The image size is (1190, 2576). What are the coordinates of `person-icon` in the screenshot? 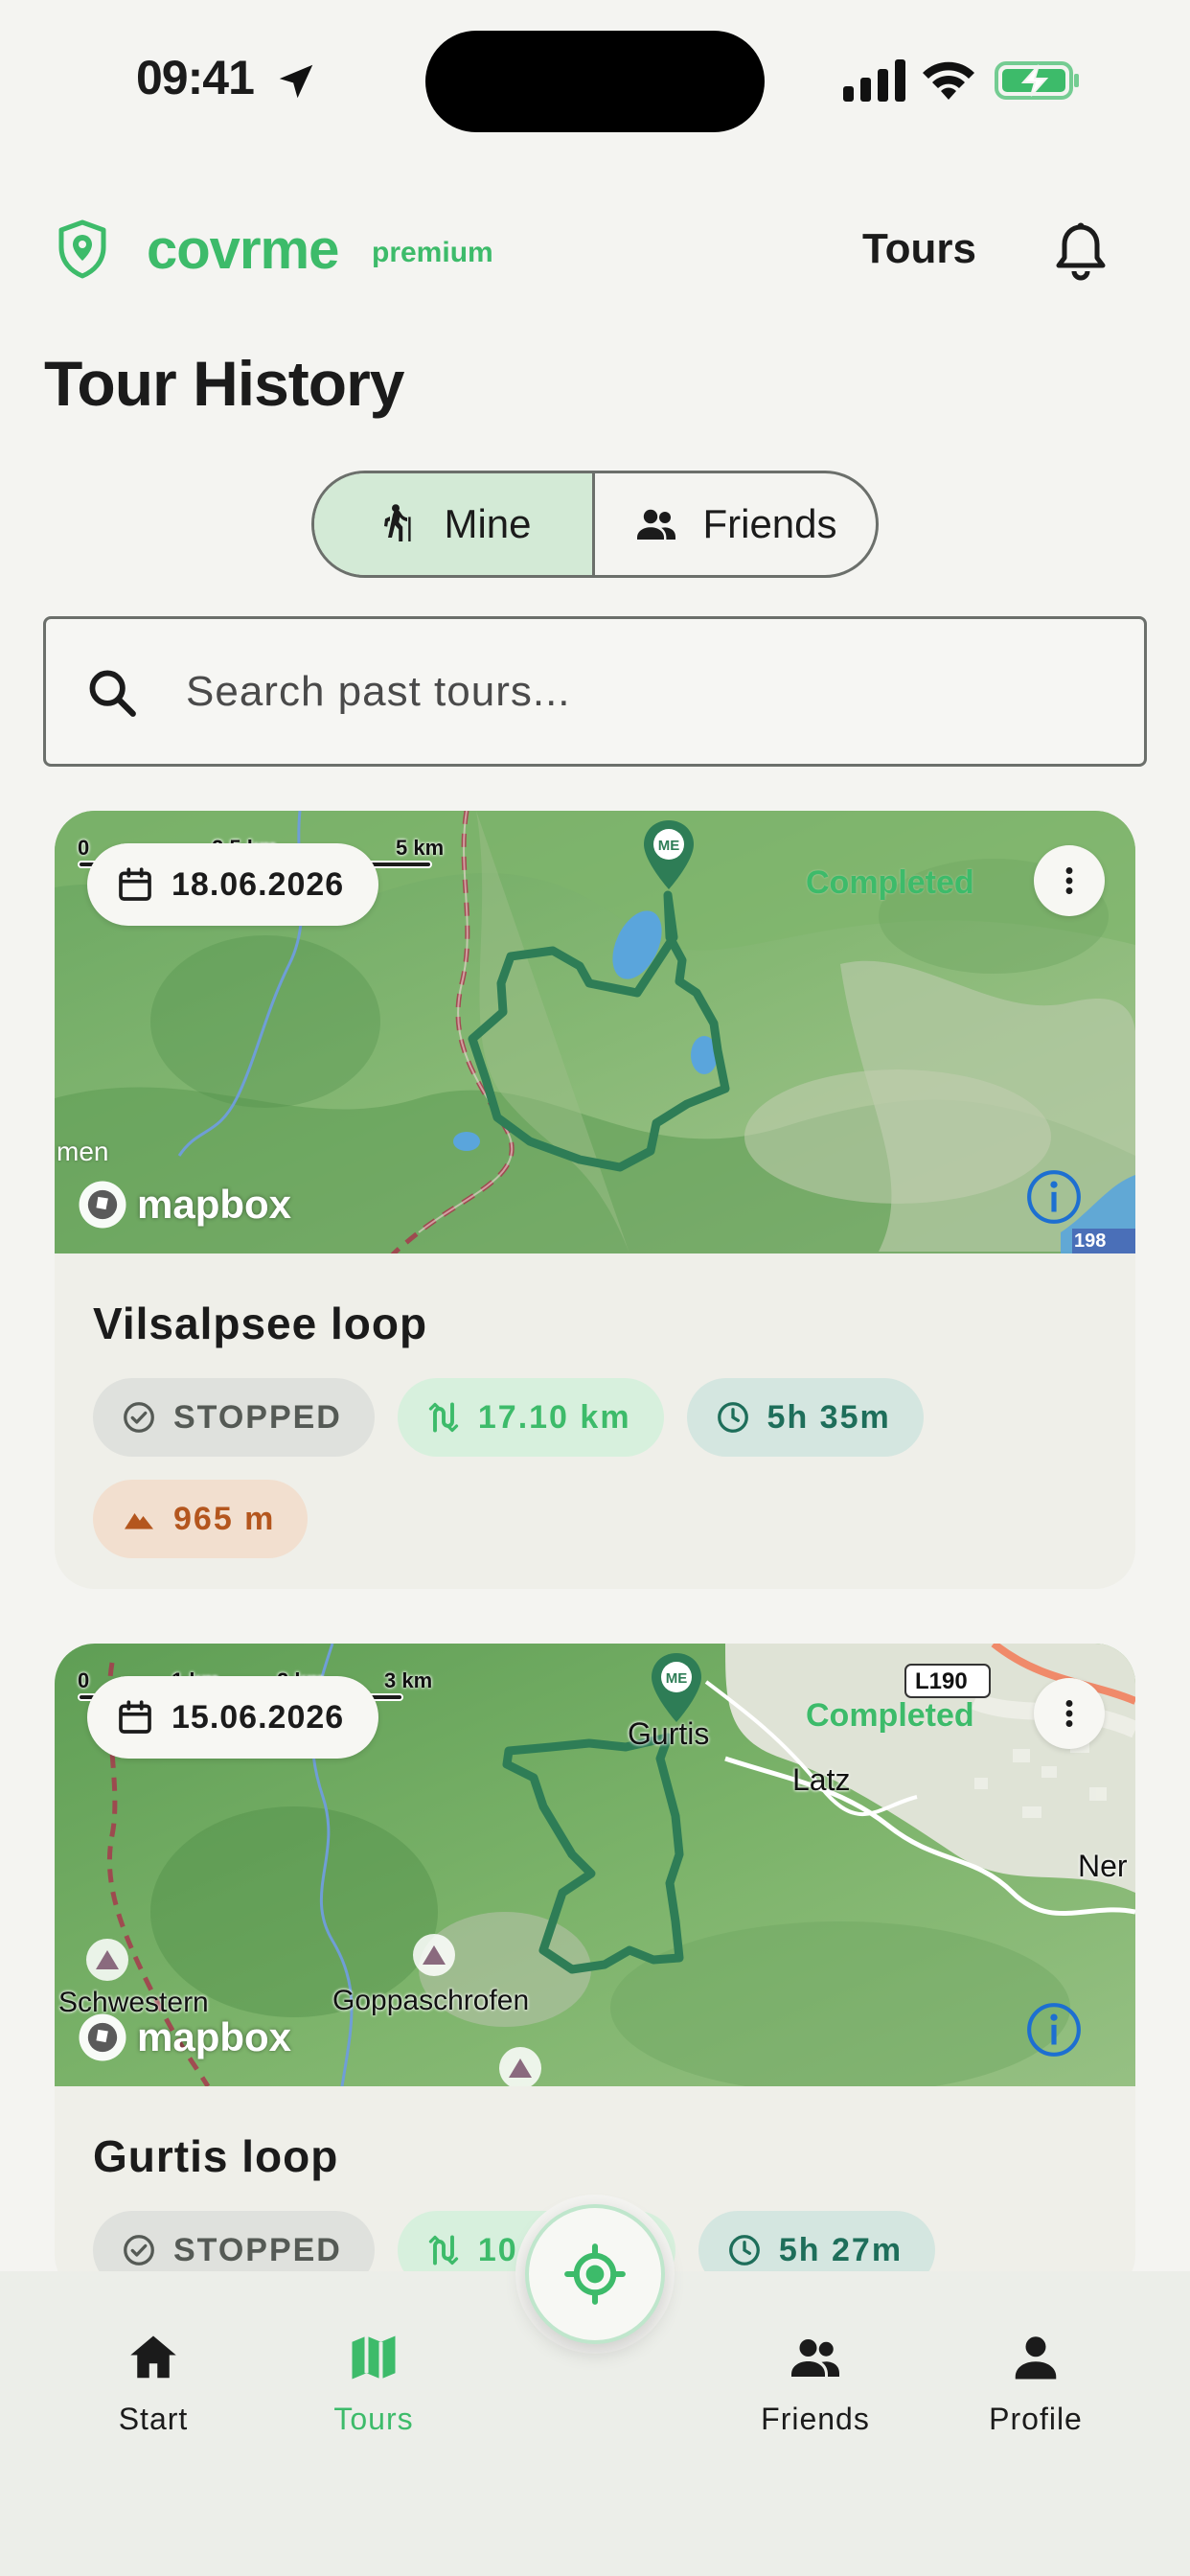 It's located at (1036, 2358).